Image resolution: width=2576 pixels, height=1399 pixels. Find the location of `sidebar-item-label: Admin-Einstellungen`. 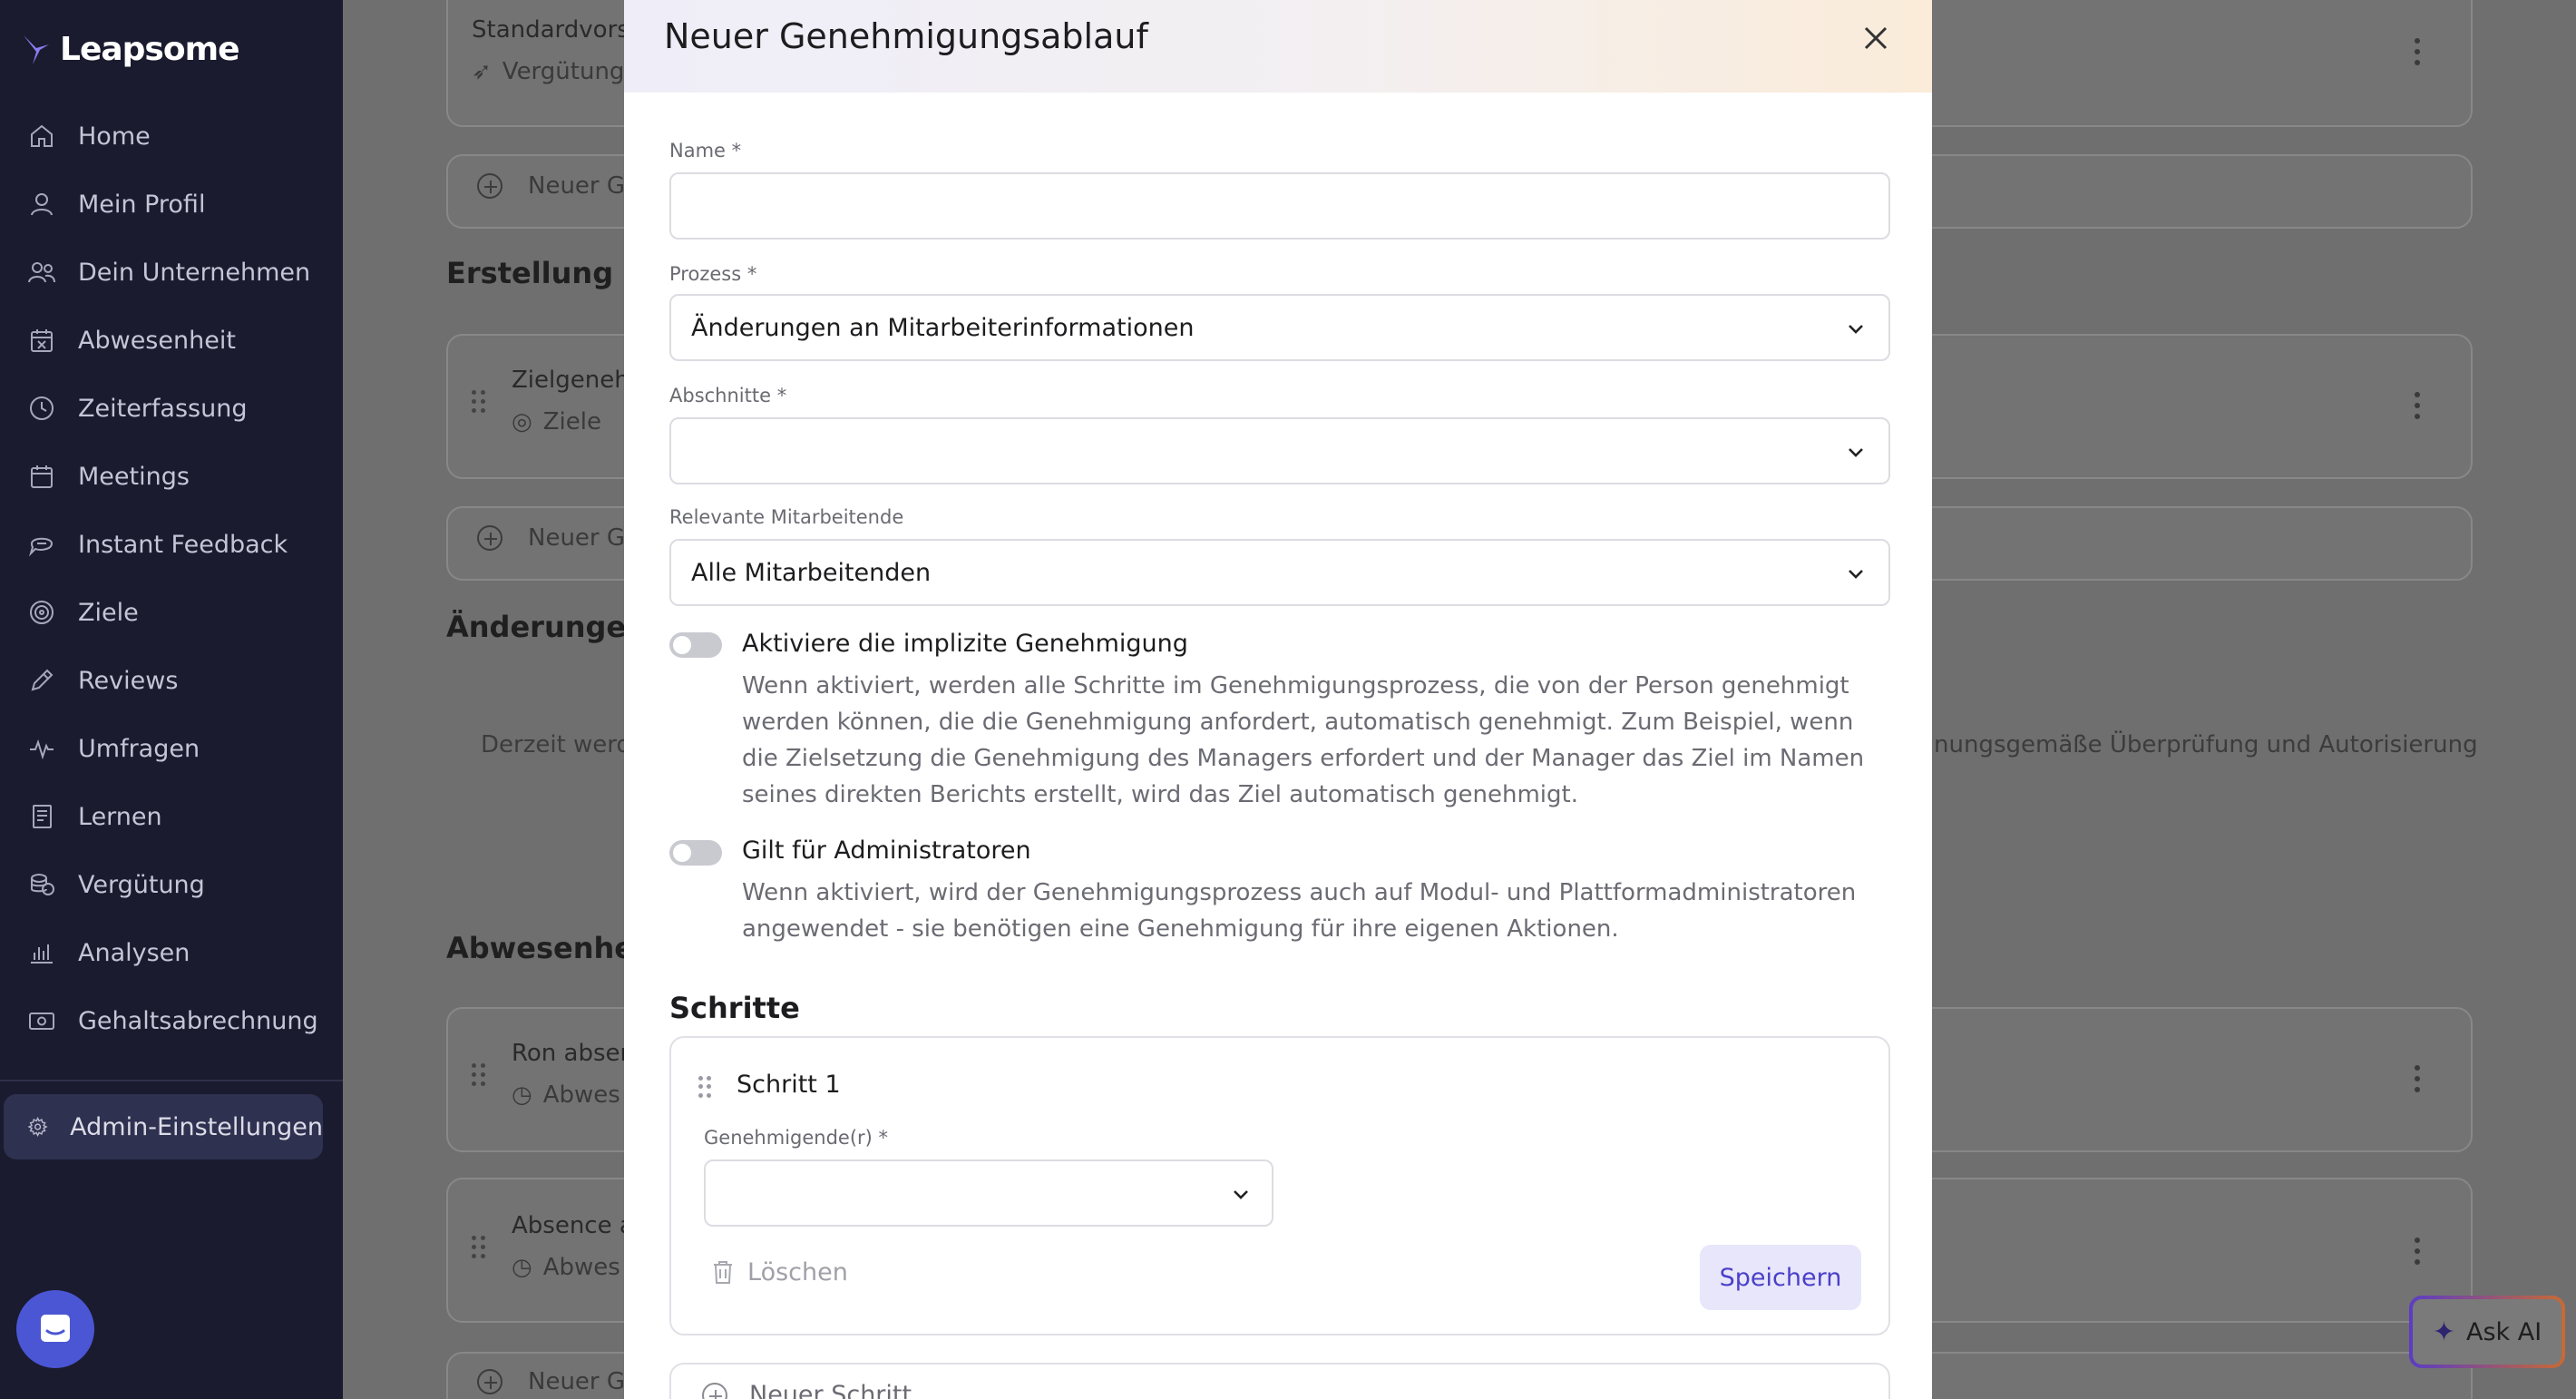

sidebar-item-label: Admin-Einstellungen is located at coordinates (196, 1126).